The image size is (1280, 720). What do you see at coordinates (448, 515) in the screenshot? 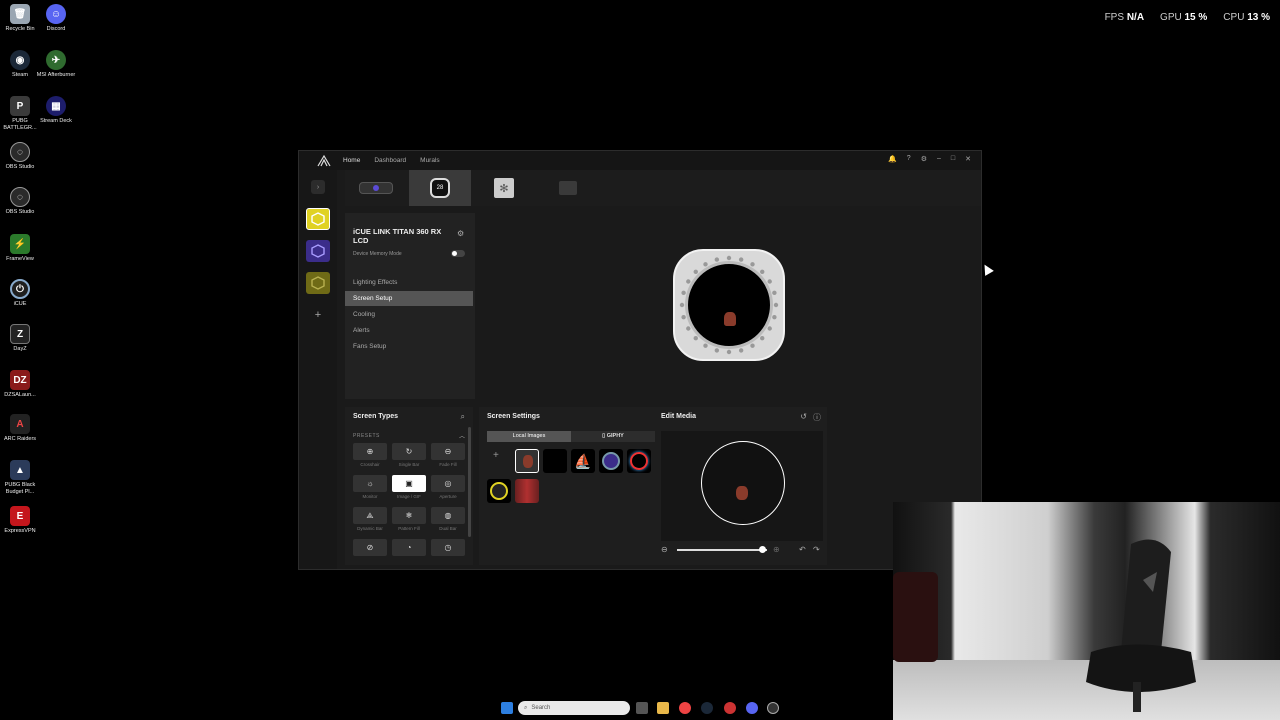
I see `preset-dual-bar: ◍` at bounding box center [448, 515].